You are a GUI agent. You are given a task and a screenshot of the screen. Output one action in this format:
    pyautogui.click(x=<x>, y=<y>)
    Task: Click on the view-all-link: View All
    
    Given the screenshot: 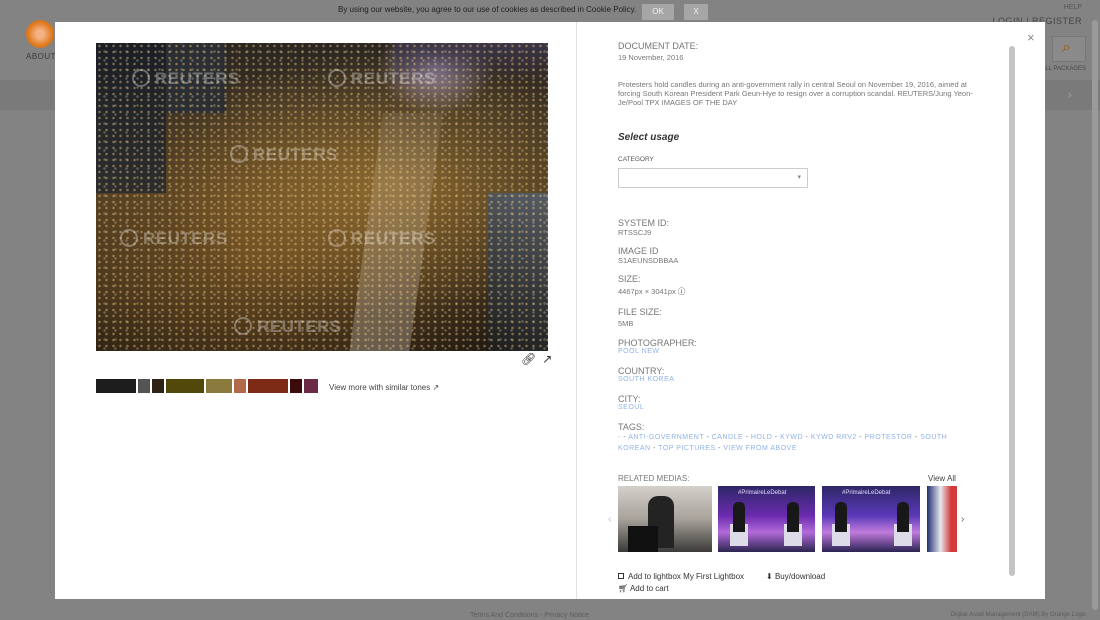 What is the action you would take?
    pyautogui.click(x=942, y=478)
    